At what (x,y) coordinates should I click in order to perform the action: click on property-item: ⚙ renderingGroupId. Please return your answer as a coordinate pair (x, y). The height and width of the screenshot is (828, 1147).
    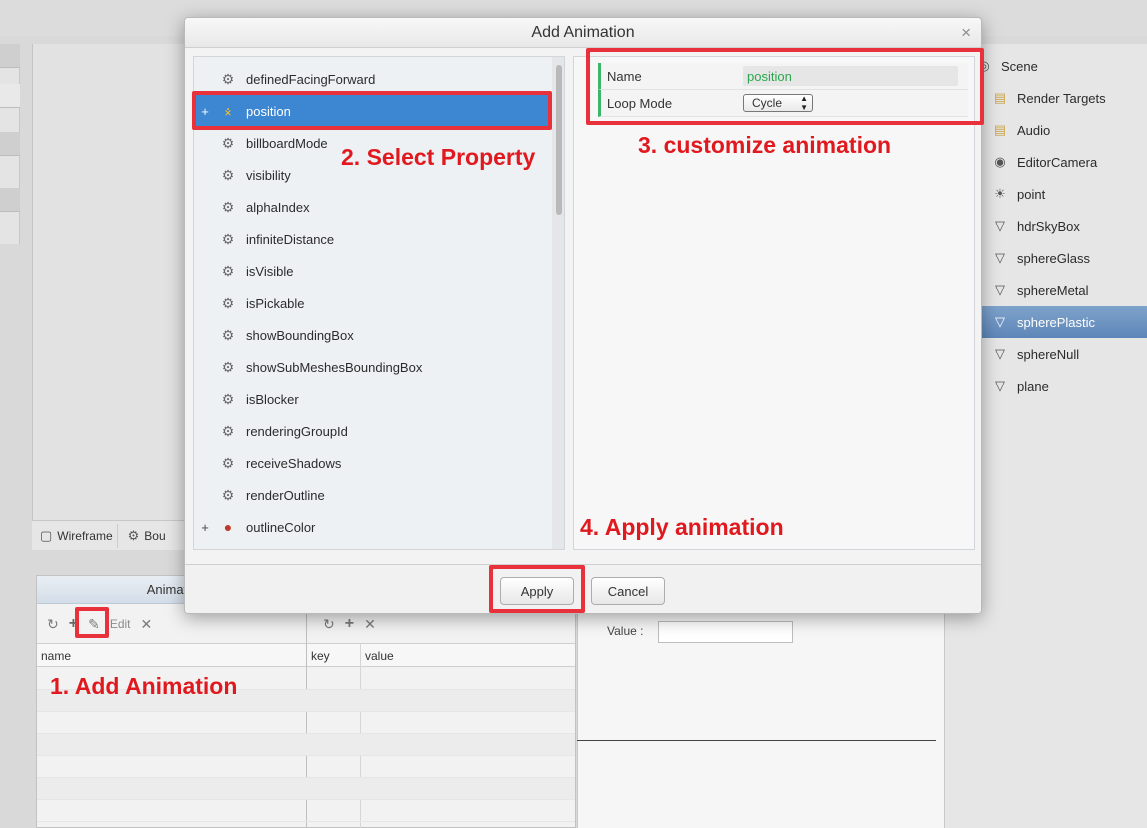
    Looking at the image, I should click on (372, 431).